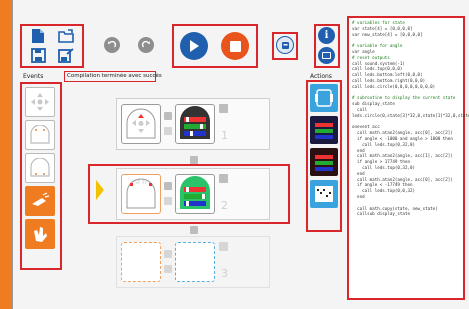 This screenshot has width=469, height=309. What do you see at coordinates (168, 186) in the screenshot?
I see `row2-event-handle` at bounding box center [168, 186].